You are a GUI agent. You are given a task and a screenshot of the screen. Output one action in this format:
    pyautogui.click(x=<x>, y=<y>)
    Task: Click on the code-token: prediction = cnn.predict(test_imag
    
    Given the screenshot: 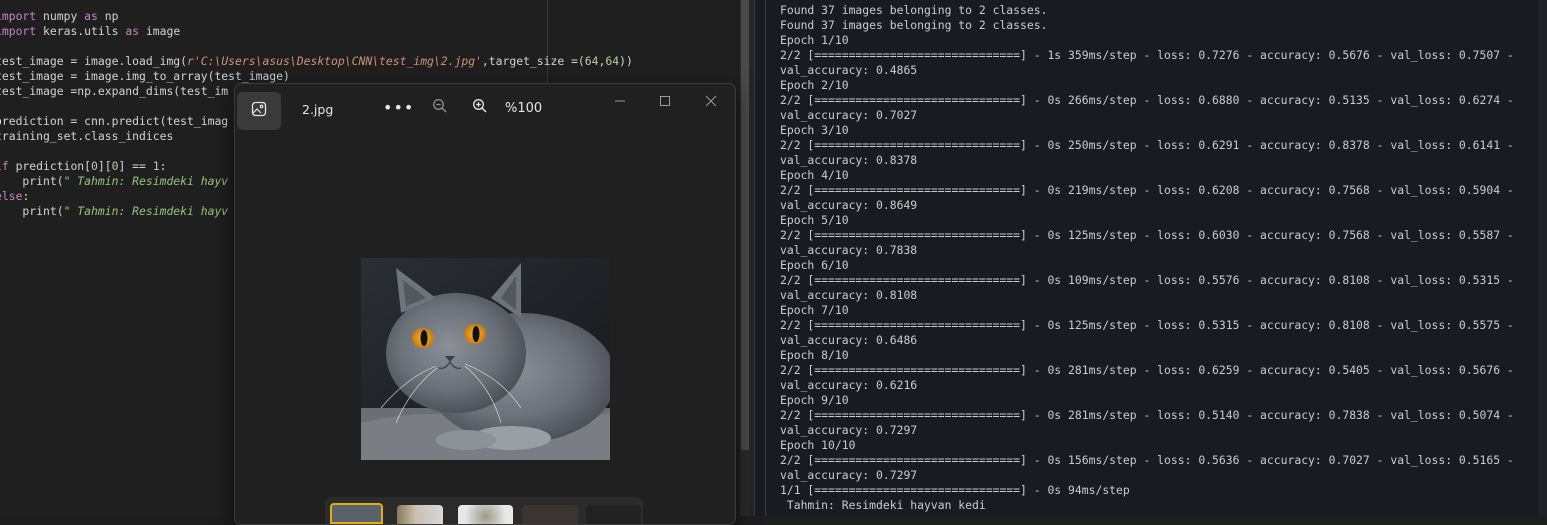 What is the action you would take?
    pyautogui.click(x=114, y=121)
    